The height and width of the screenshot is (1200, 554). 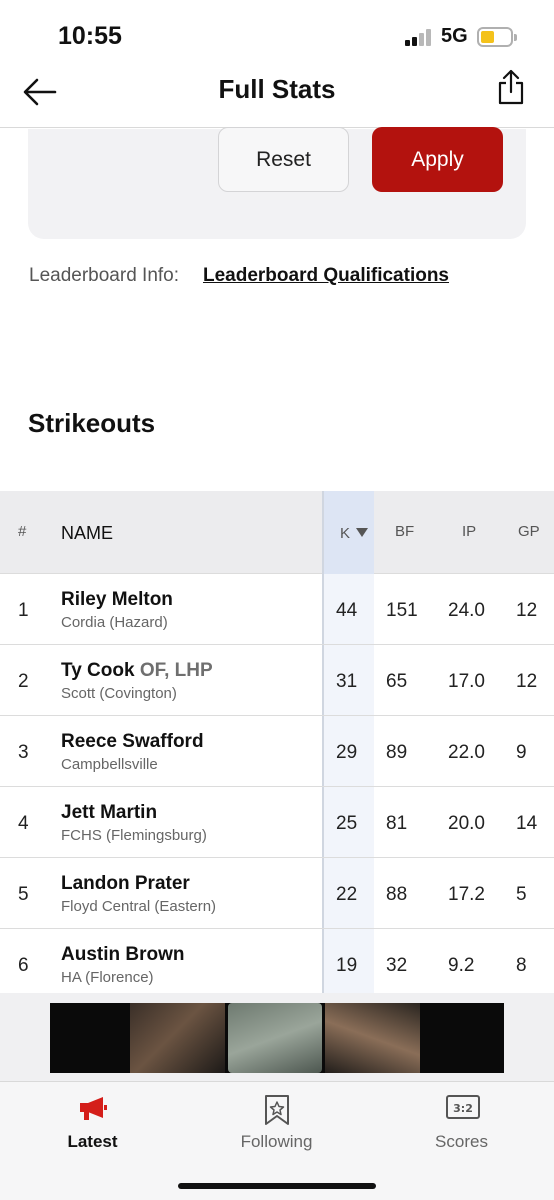 I want to click on player-name: Reece Swafford, so click(x=132, y=742).